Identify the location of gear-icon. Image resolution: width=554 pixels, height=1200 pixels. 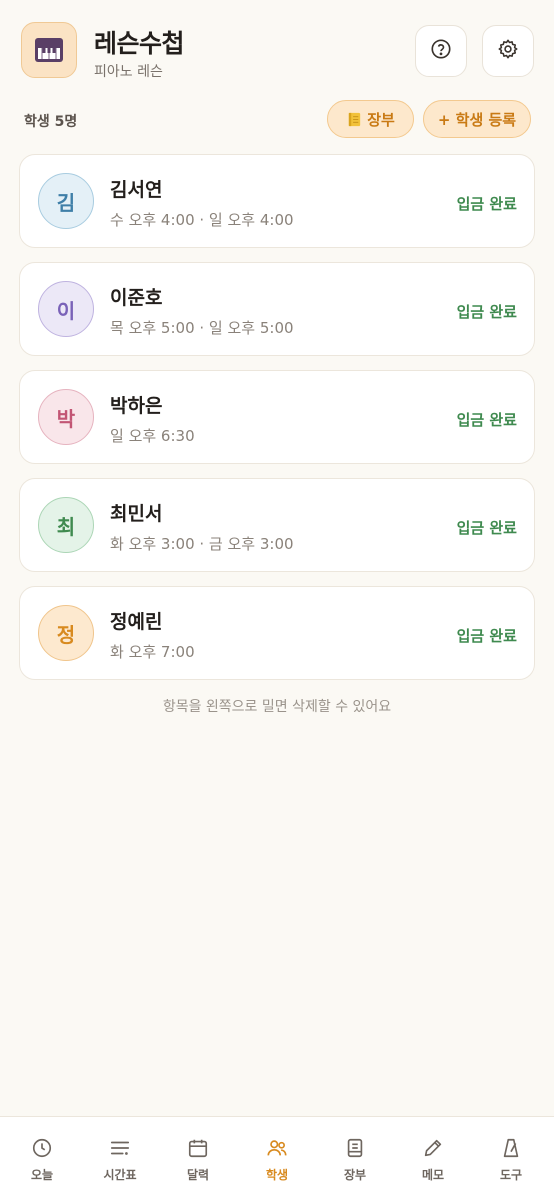
(508, 51).